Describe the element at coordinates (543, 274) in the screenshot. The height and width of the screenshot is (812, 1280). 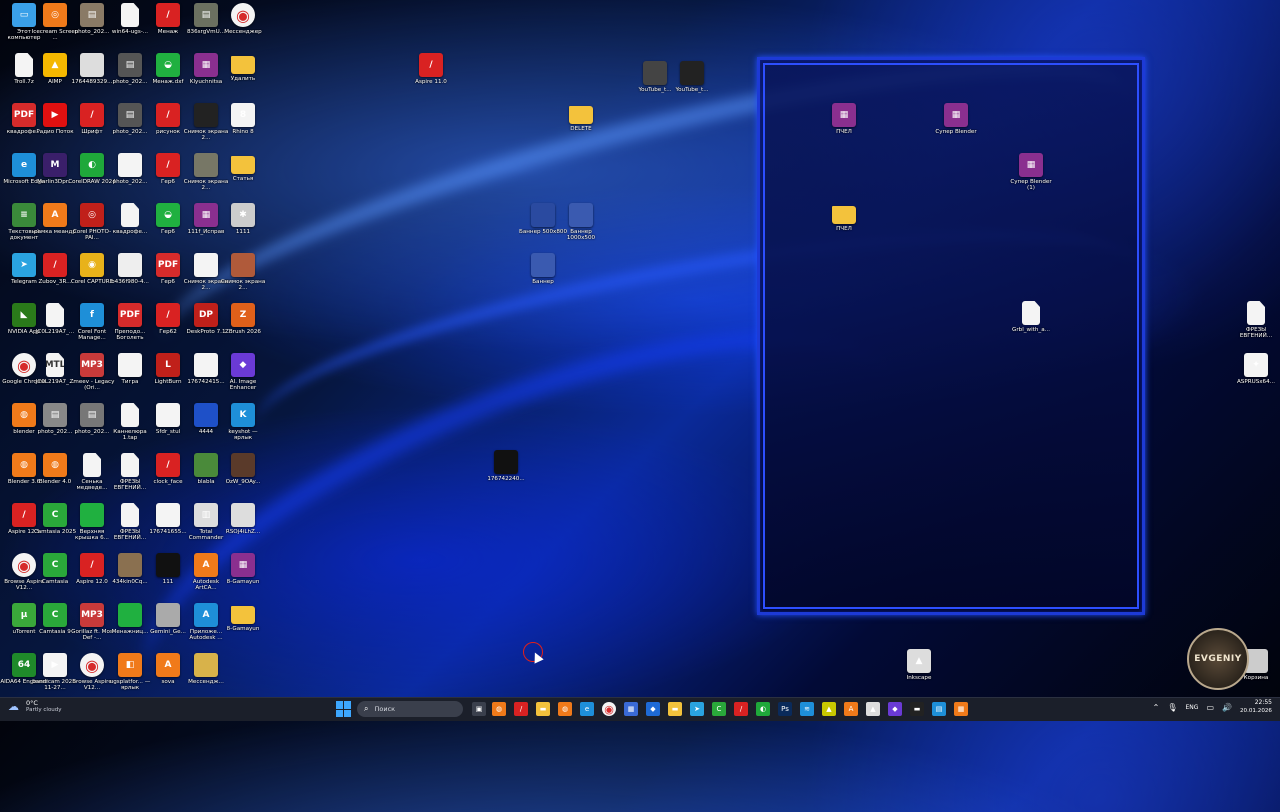
I see `desktop-icon: Баннер` at that location.